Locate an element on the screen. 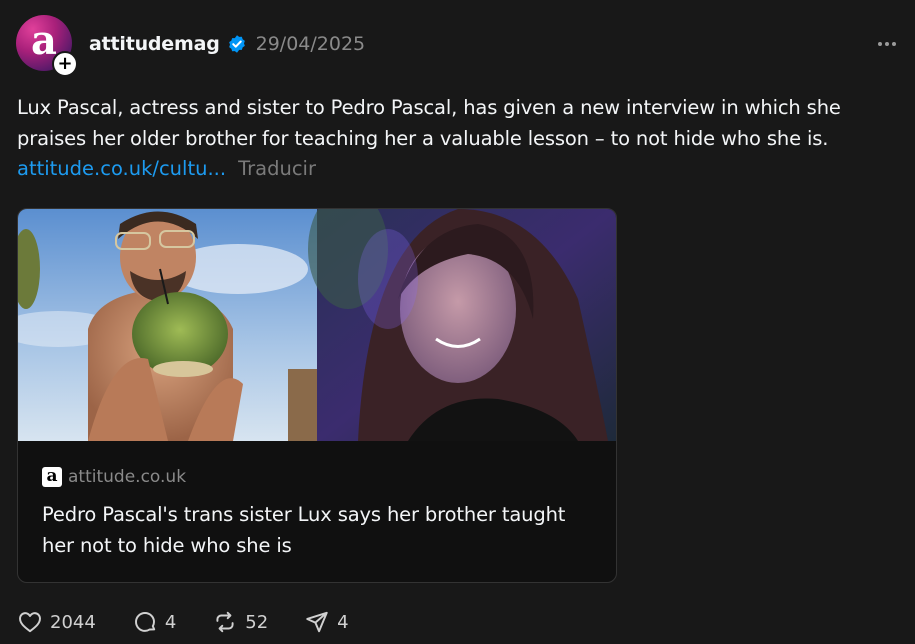  card-meta: a attitude.co.uk is located at coordinates (114, 477).